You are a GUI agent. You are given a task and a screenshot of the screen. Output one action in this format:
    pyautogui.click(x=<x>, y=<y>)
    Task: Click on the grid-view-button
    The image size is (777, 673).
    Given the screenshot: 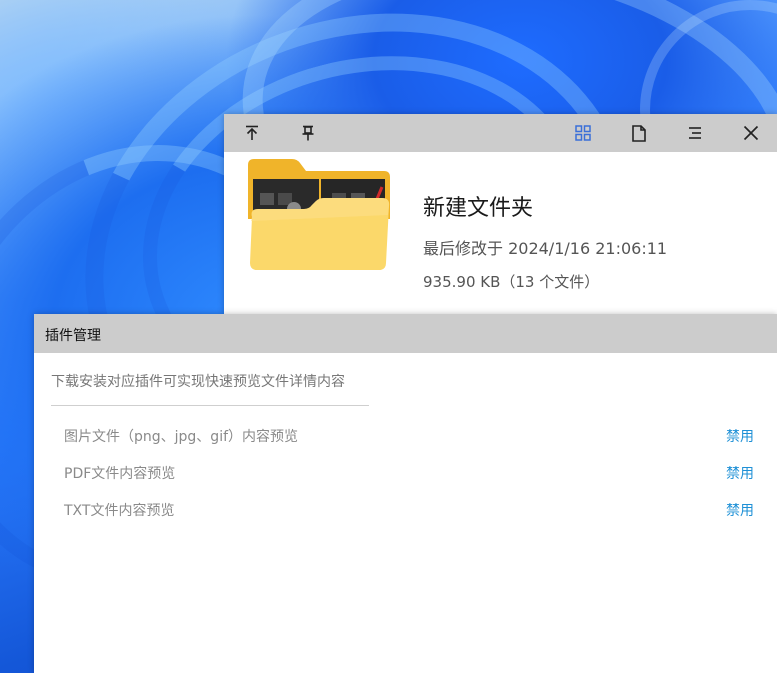 What is the action you would take?
    pyautogui.click(x=583, y=133)
    